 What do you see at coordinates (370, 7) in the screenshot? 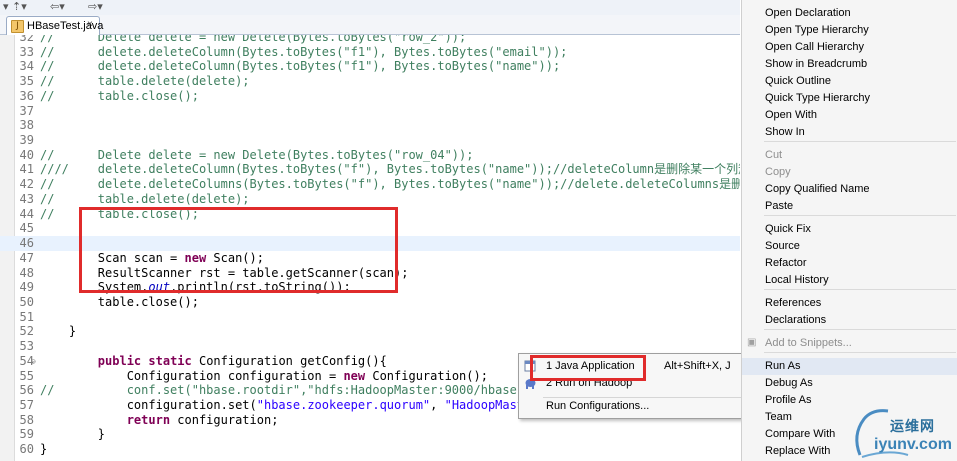
I see `toolbar: ▾ ⇡▾ ⇦▾ ⇨▾` at bounding box center [370, 7].